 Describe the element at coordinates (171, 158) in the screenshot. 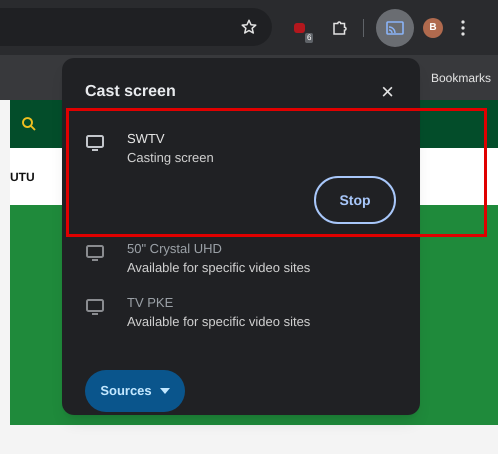

I see `device-status: Casting screen` at that location.